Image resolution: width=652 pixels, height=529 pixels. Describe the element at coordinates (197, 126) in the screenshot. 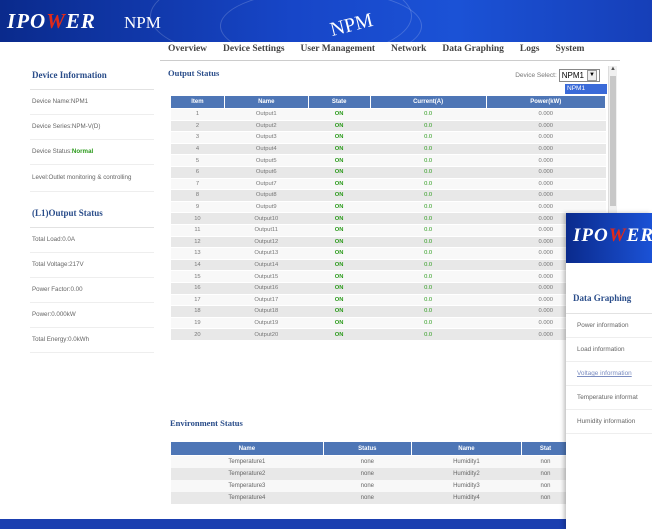

I see `item-cell: 2` at that location.